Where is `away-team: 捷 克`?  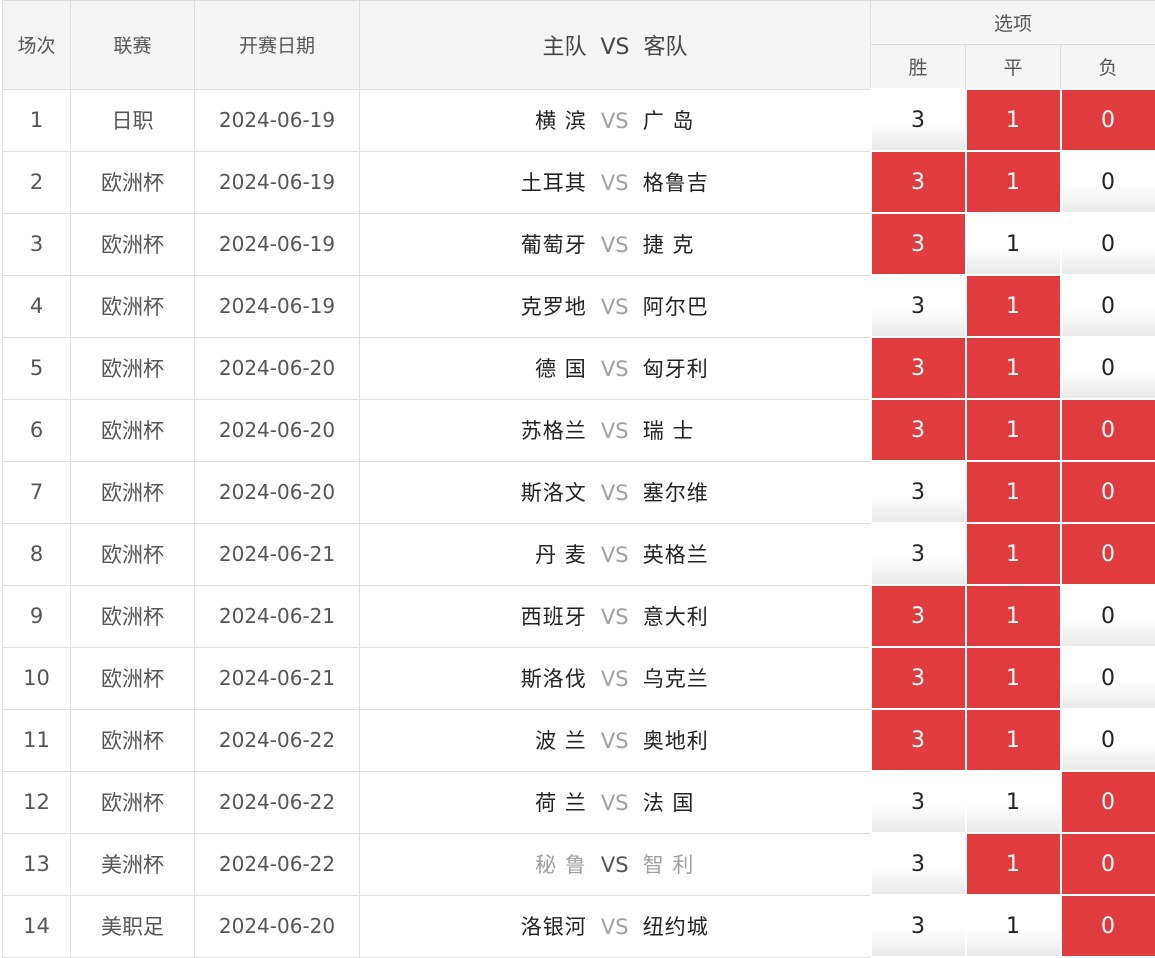 away-team: 捷 克 is located at coordinates (753, 244).